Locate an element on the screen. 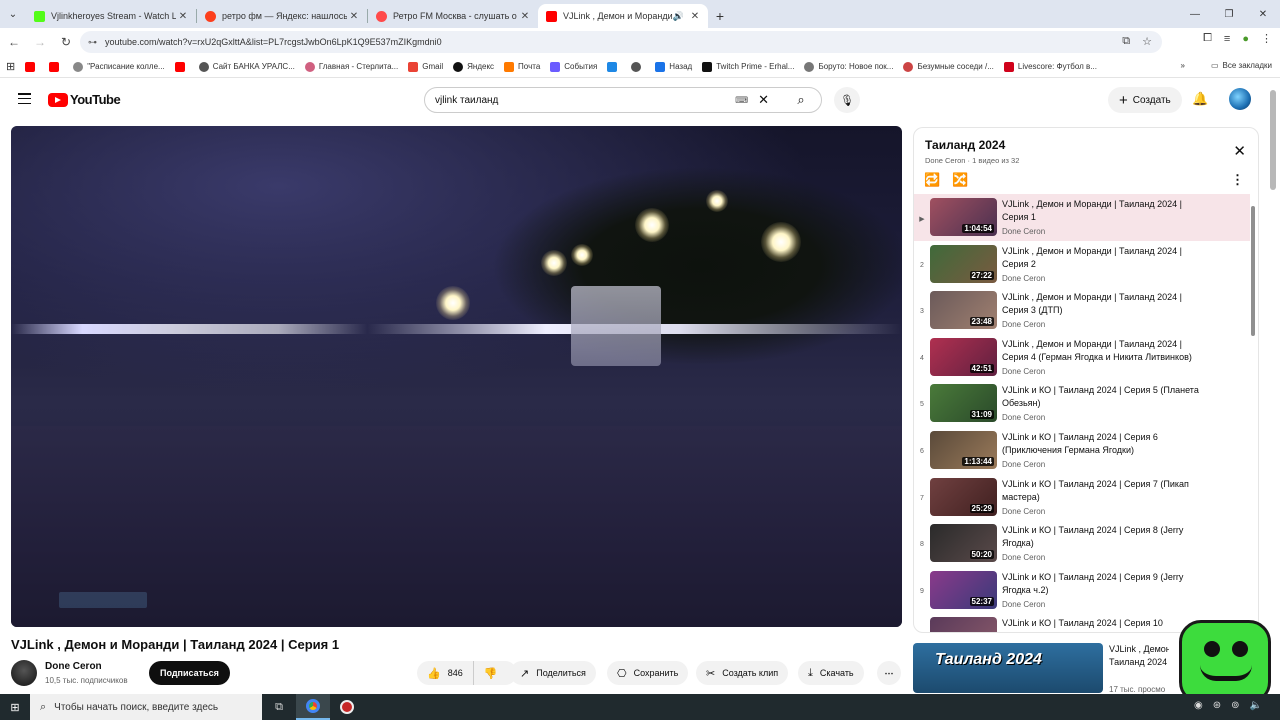 Image resolution: width=1280 pixels, height=720 pixels. search-input: vjlink таиланд is located at coordinates (585, 100).